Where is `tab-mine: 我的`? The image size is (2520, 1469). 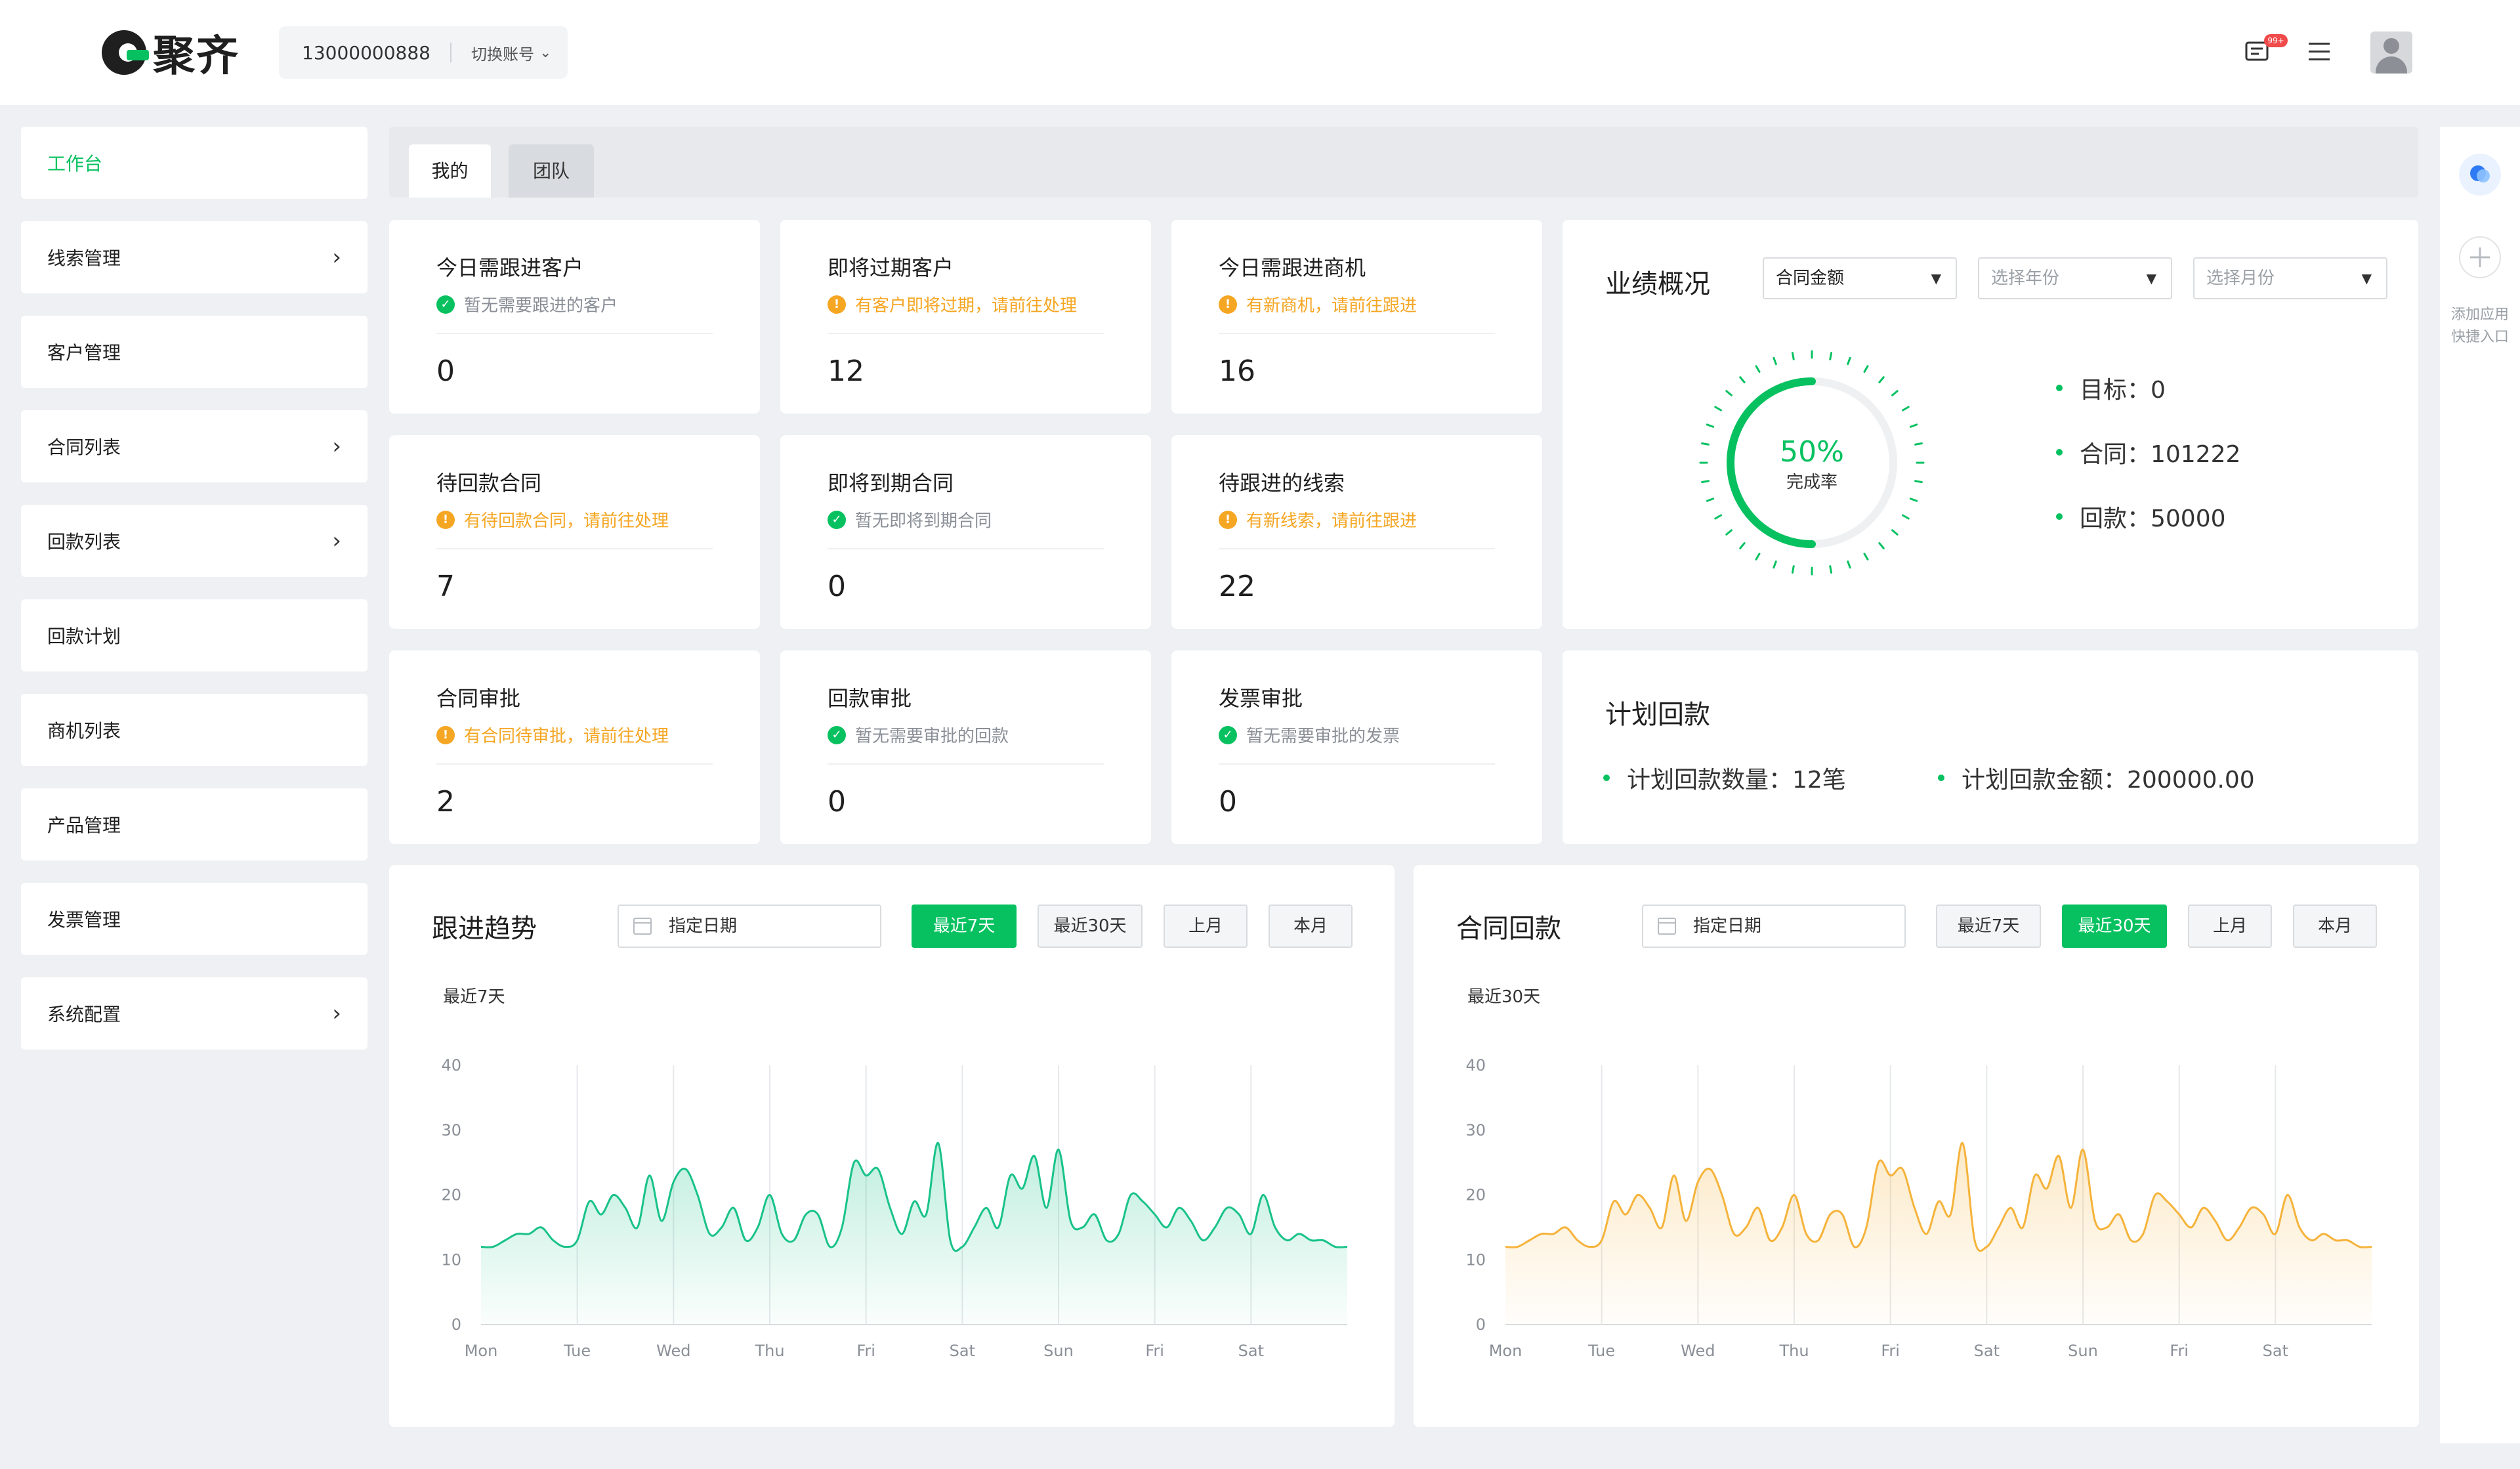
tab-mine: 我的 is located at coordinates (450, 171).